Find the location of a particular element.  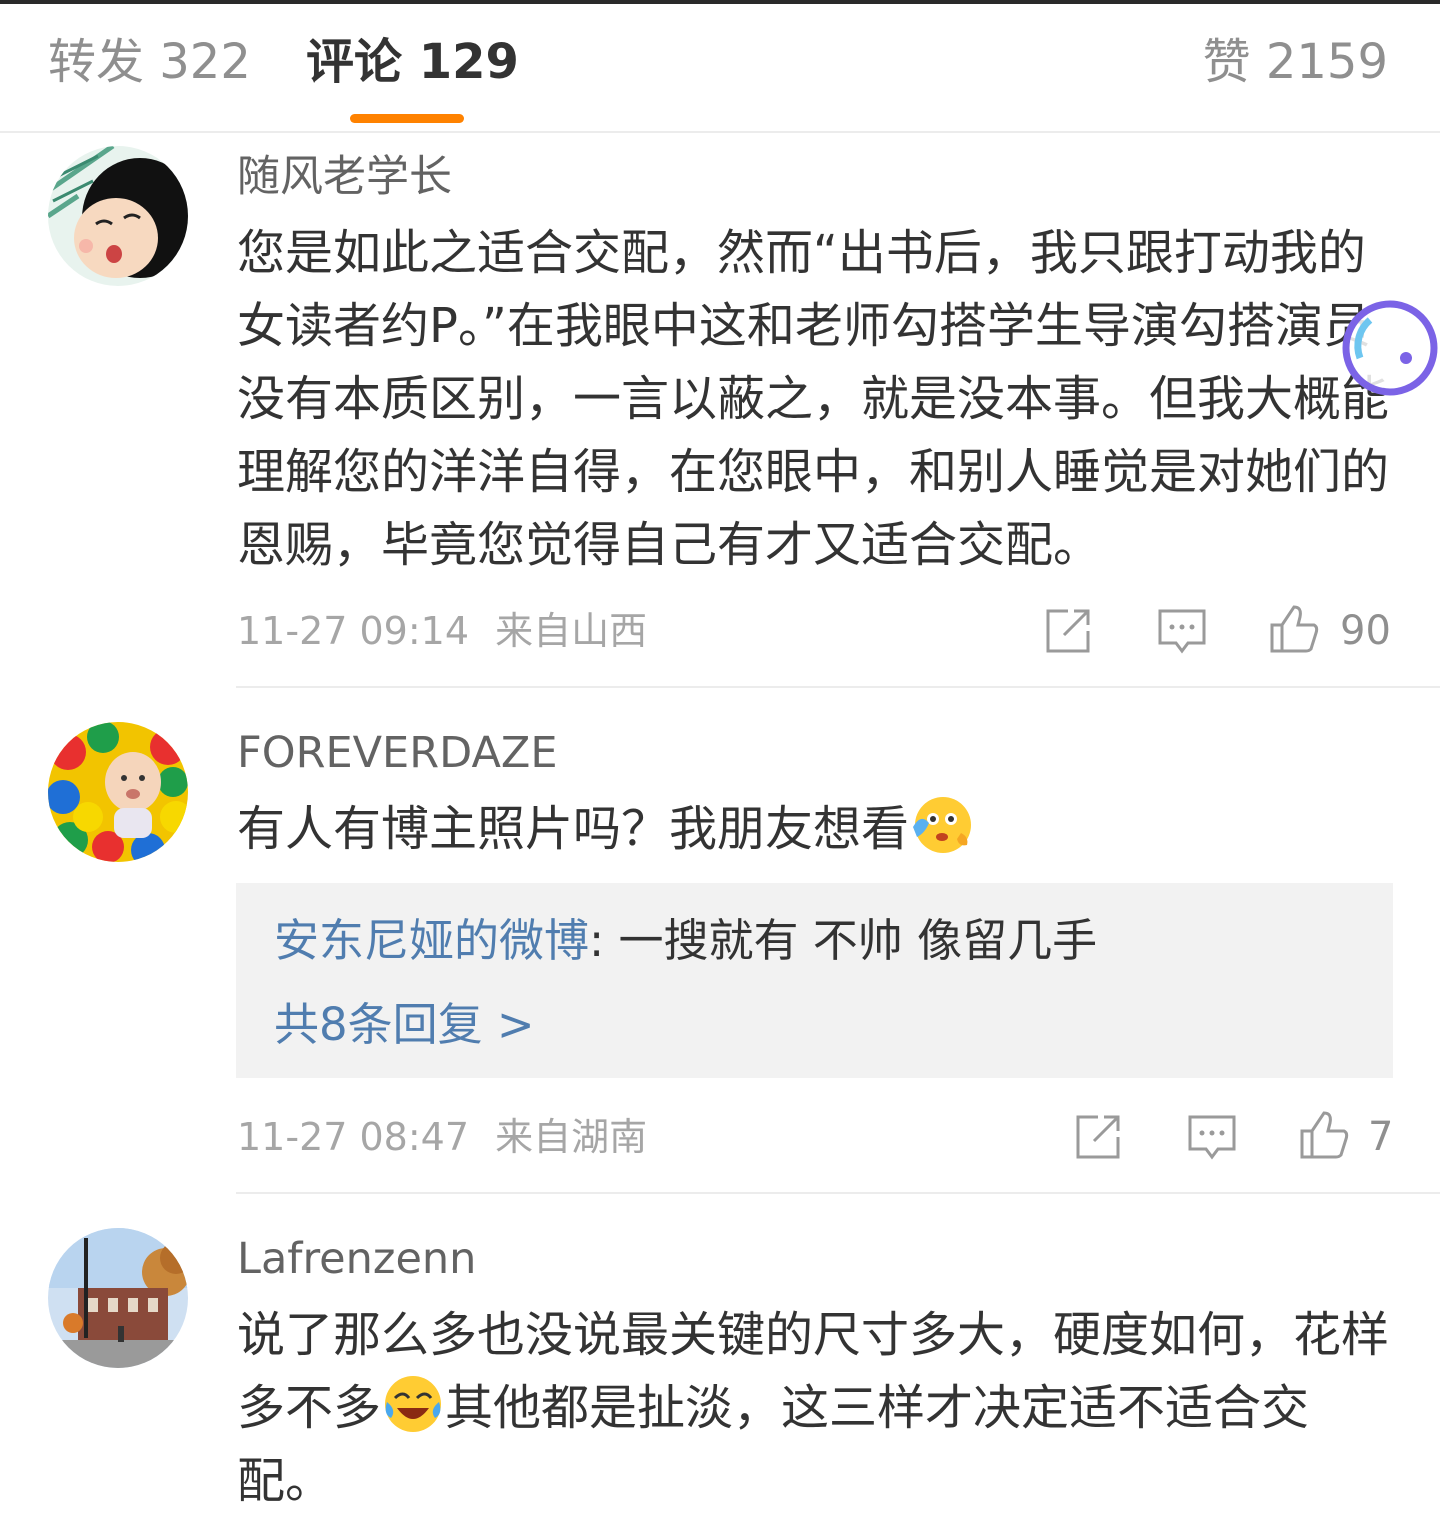

comment-time: 11-27 09:14 is located at coordinates (353, 631).